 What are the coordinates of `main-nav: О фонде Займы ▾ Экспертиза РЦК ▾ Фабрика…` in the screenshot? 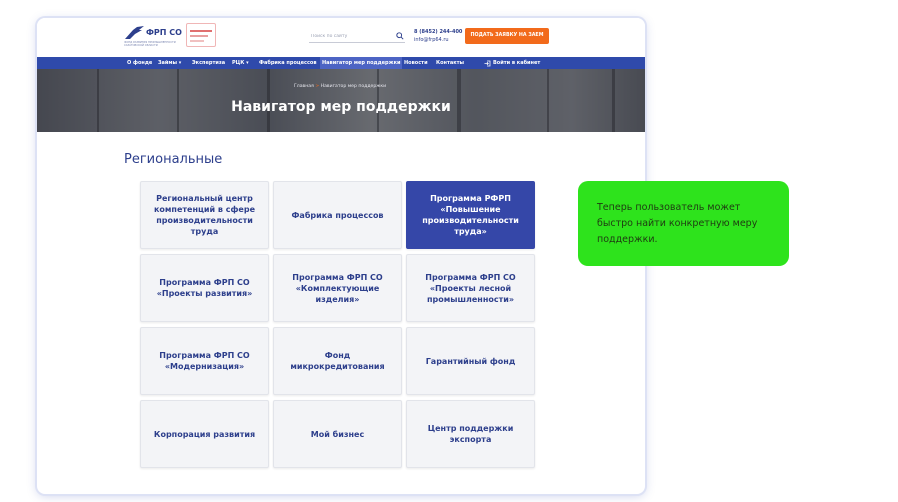 It's located at (341, 63).